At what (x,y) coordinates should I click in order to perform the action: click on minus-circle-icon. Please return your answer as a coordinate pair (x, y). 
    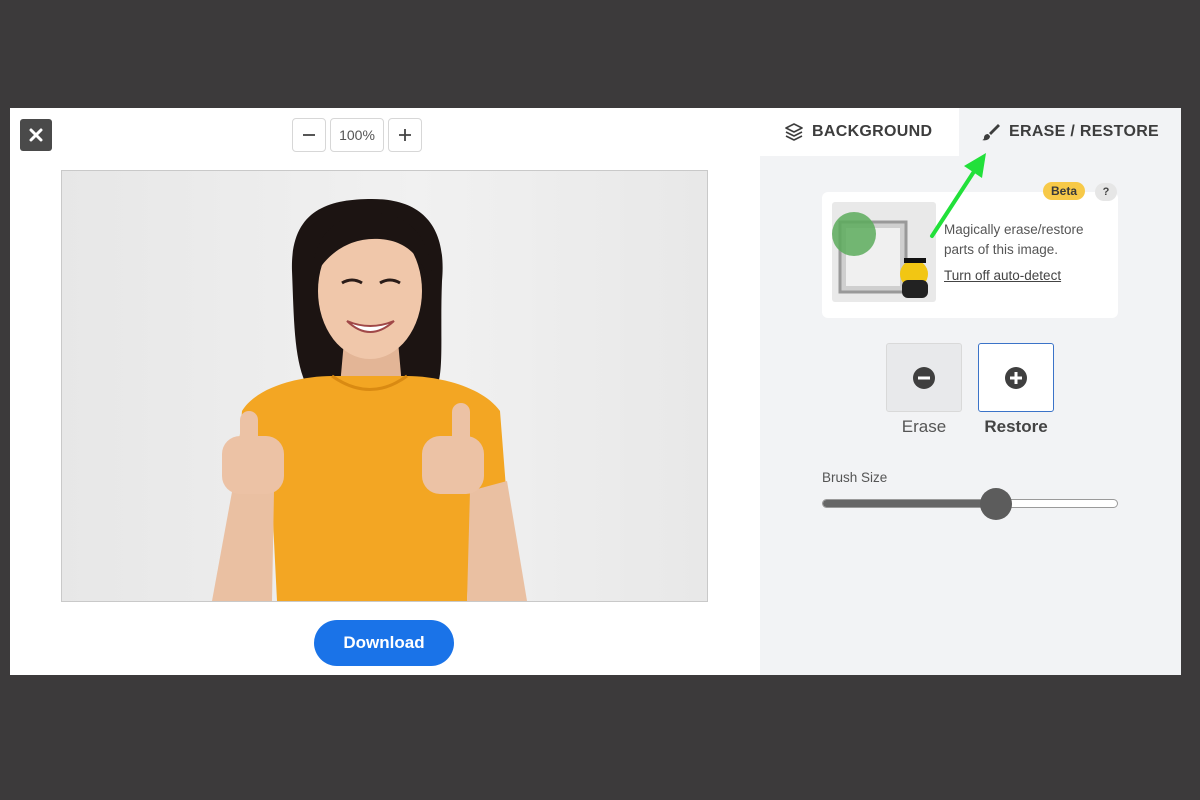
    Looking at the image, I should click on (924, 377).